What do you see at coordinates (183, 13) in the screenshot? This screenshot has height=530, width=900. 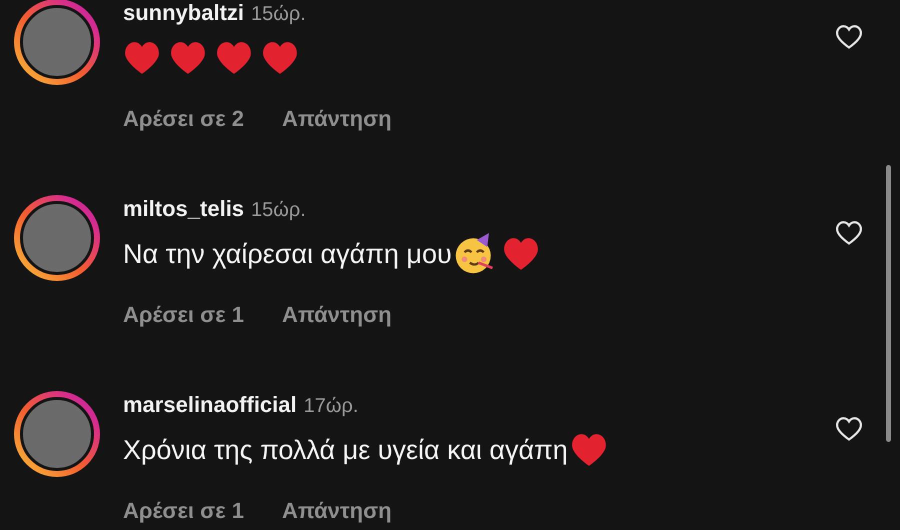 I see `username: sunnybaltzi` at bounding box center [183, 13].